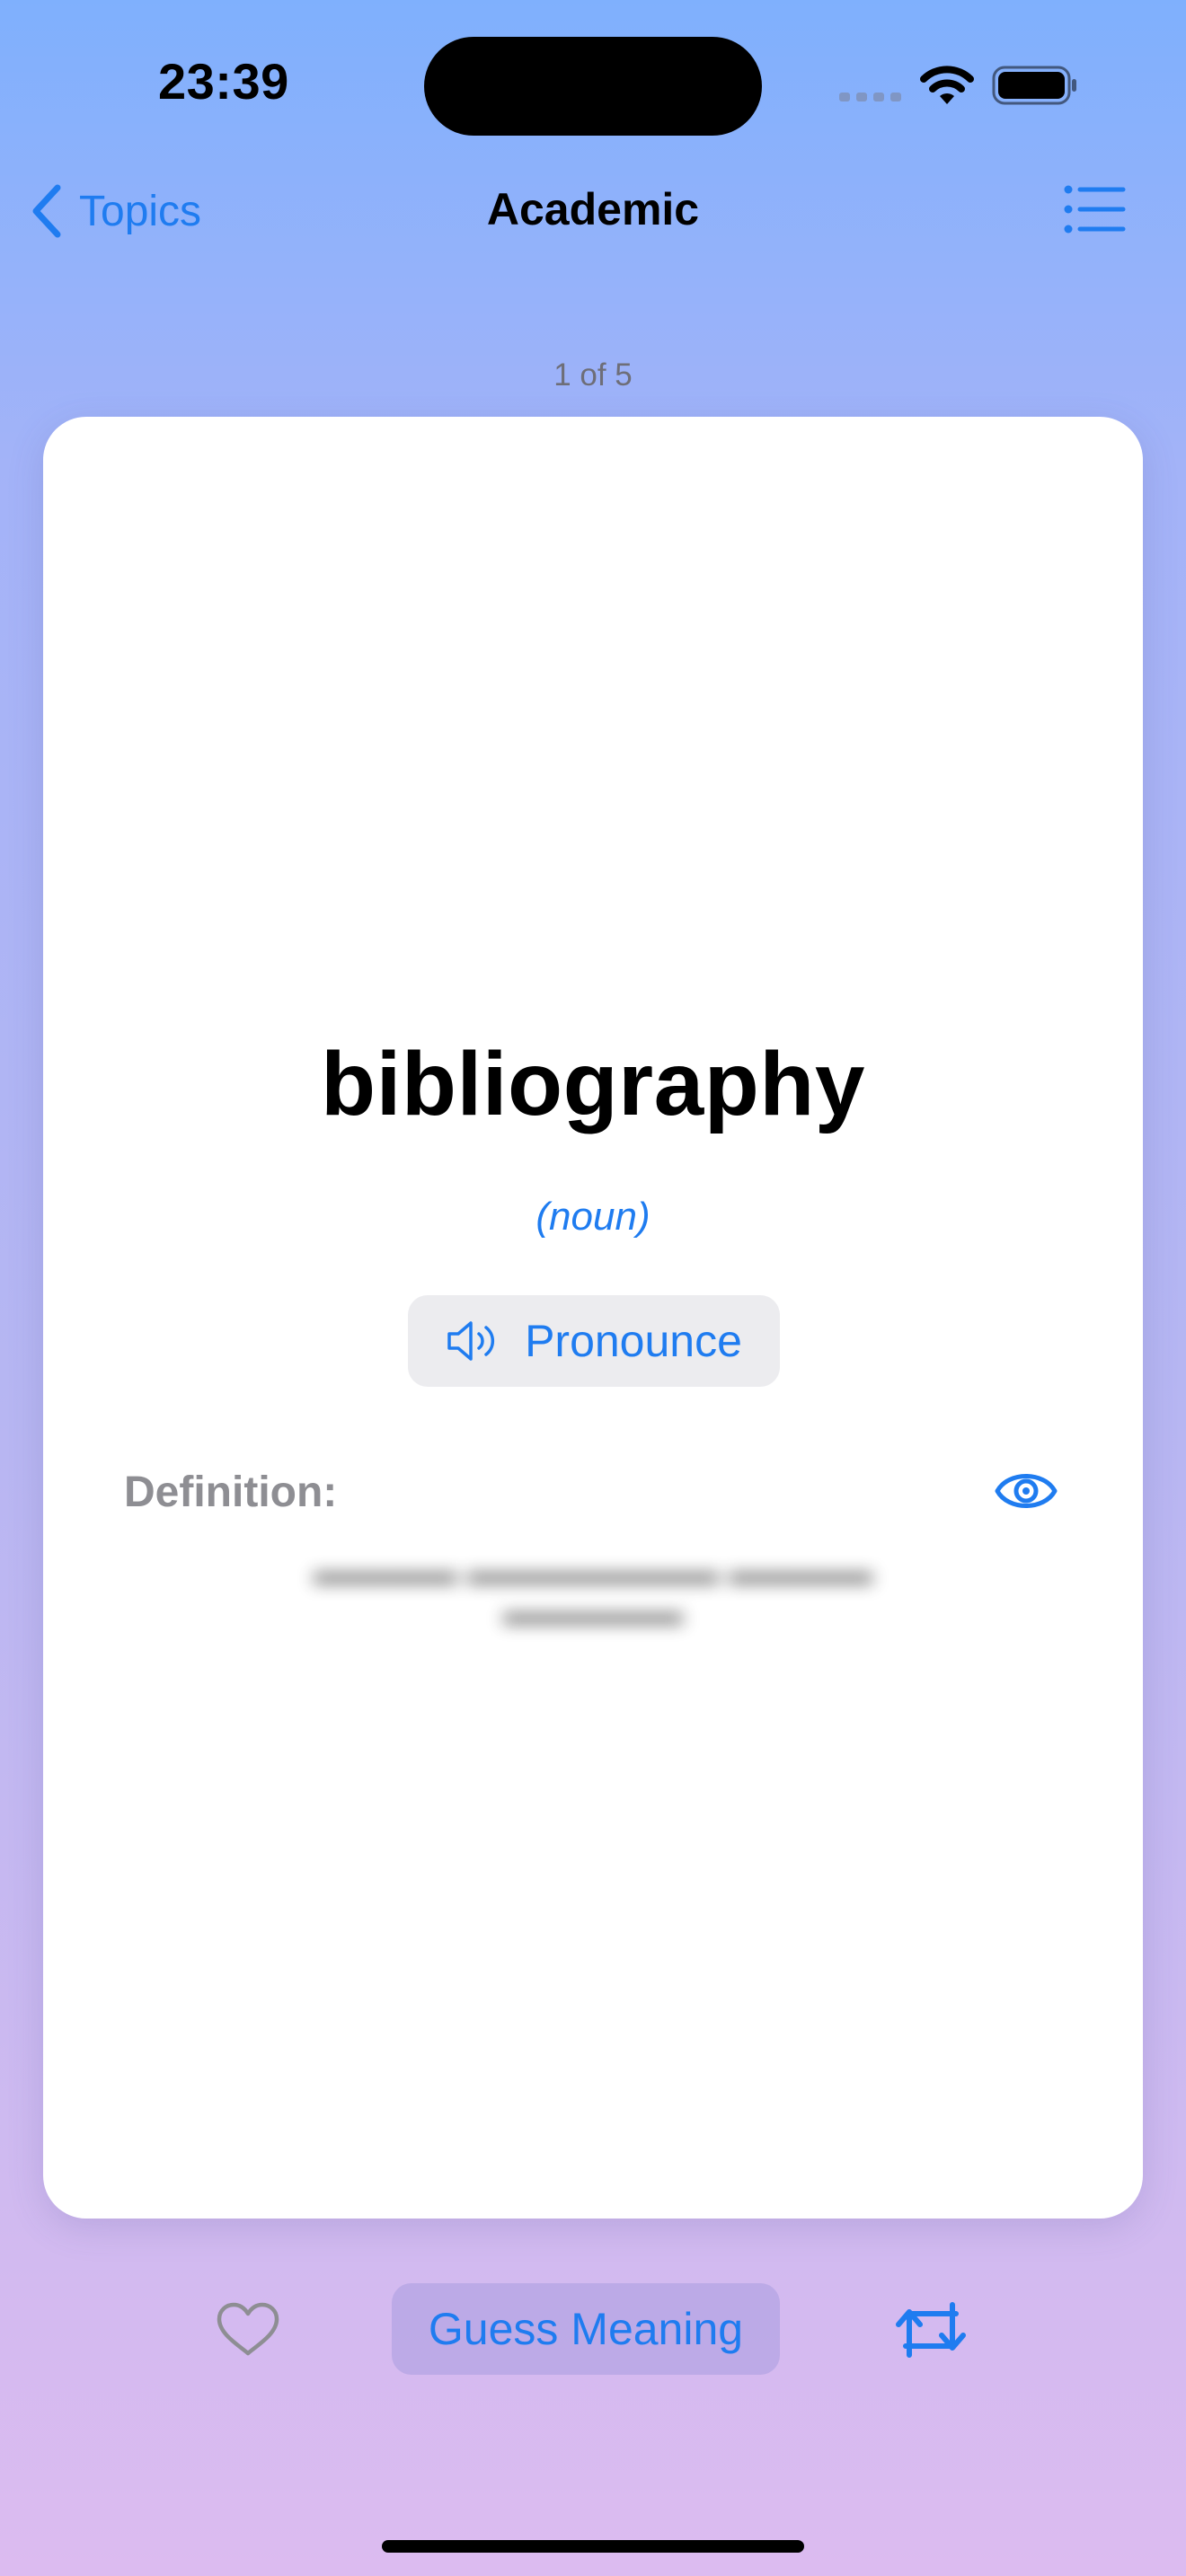 The height and width of the screenshot is (2576, 1186). I want to click on status-time: 23:39, so click(223, 81).